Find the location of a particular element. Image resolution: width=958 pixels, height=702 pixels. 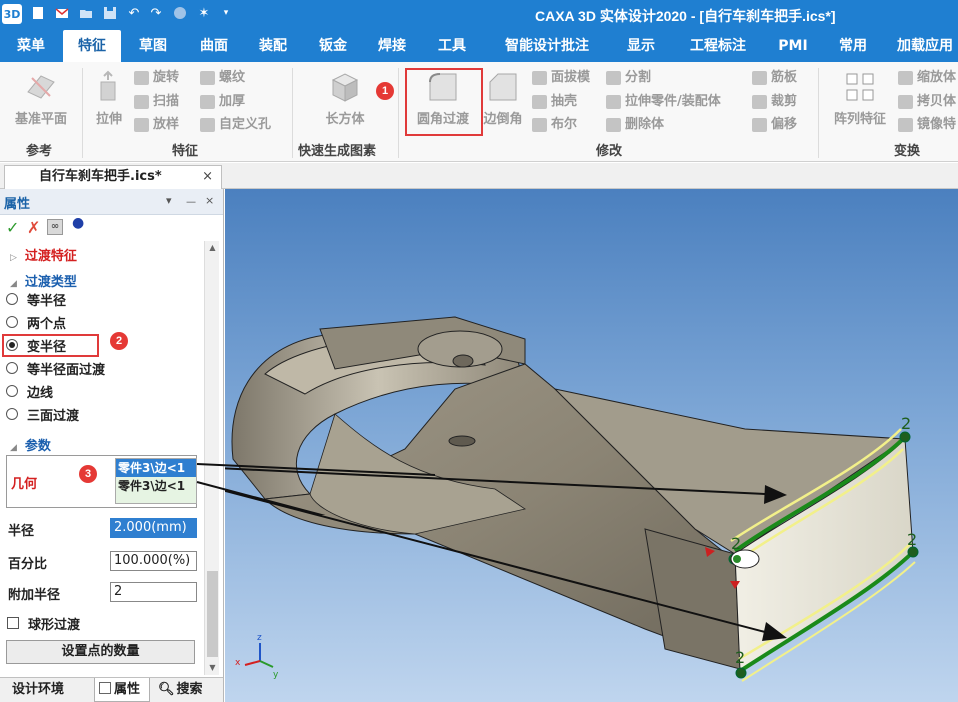

tab-design-environment: 设计环境 is located at coordinates (38, 690).